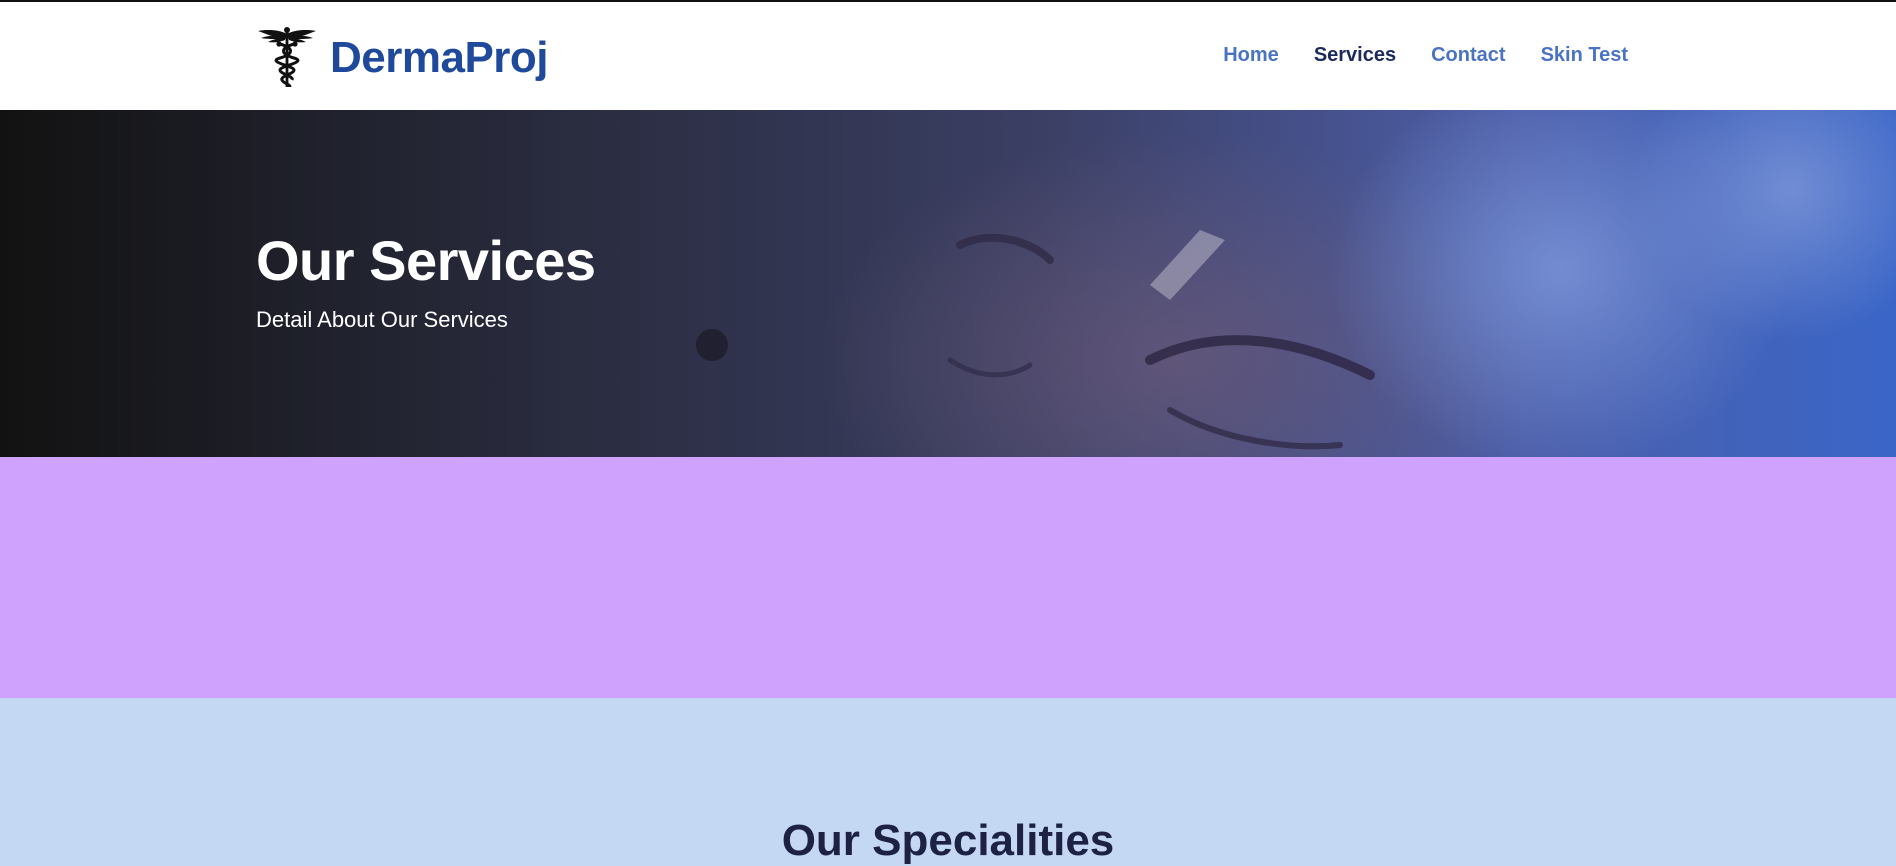  I want to click on brand-logo-link: DermaProj, so click(402, 58).